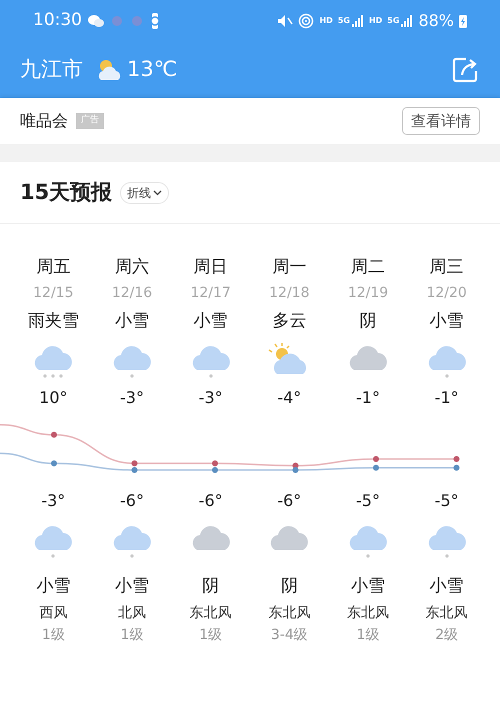  What do you see at coordinates (53, 613) in the screenshot?
I see `wind-direction: 西风` at bounding box center [53, 613].